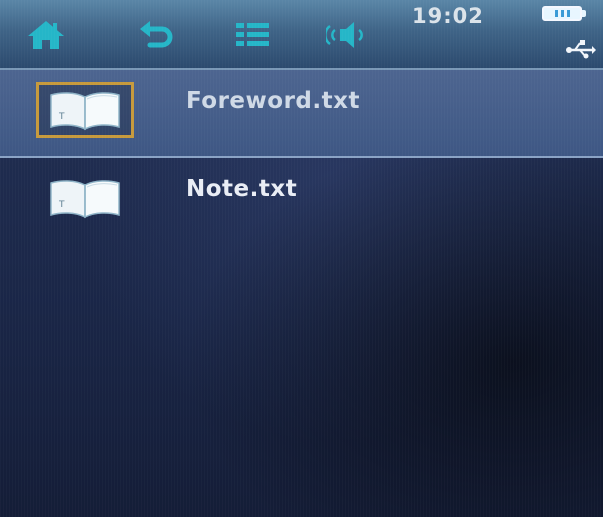 This screenshot has width=603, height=517. What do you see at coordinates (448, 16) in the screenshot?
I see `clock: 19:02` at bounding box center [448, 16].